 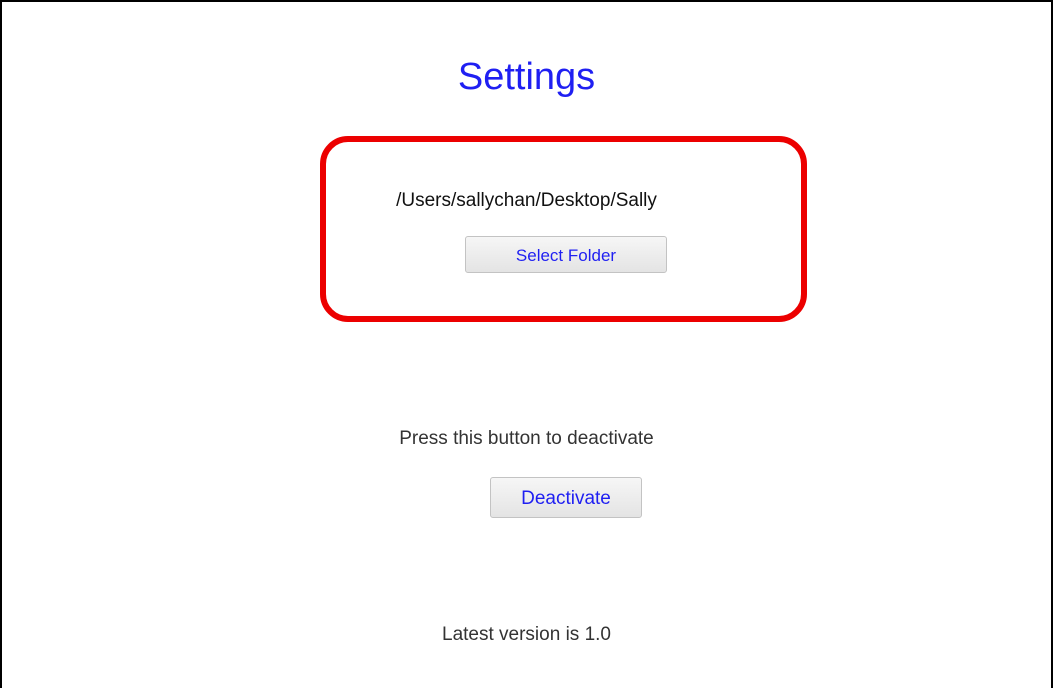 What do you see at coordinates (563, 229) in the screenshot?
I see `highlight-annotation` at bounding box center [563, 229].